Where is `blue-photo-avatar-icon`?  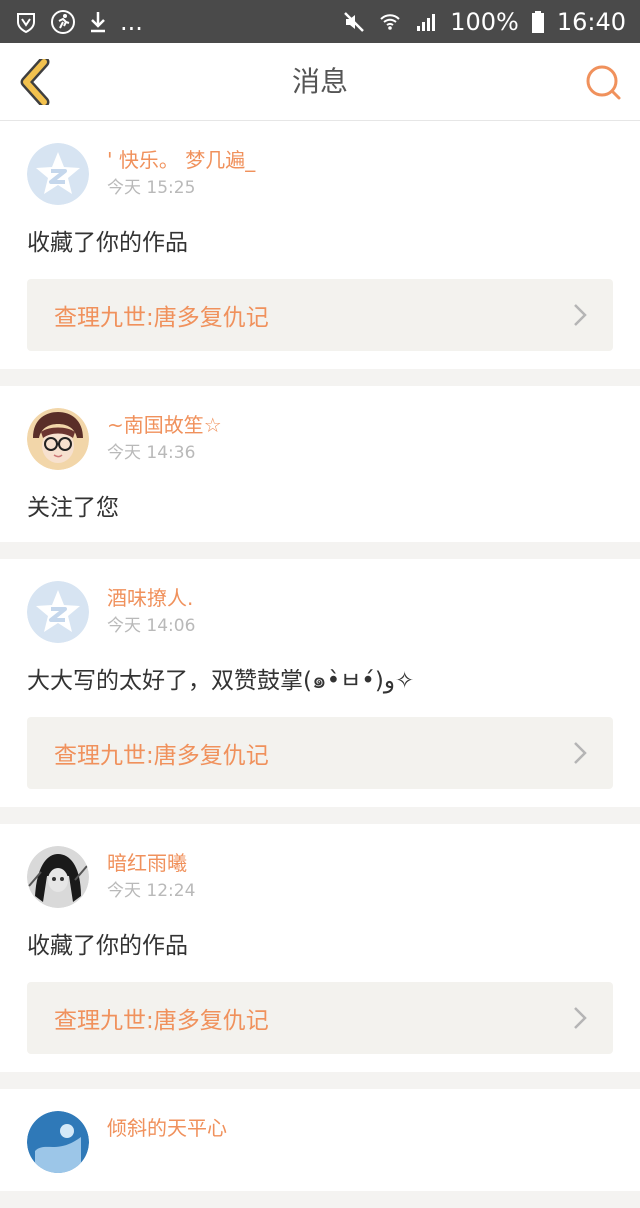 blue-photo-avatar-icon is located at coordinates (58, 1142).